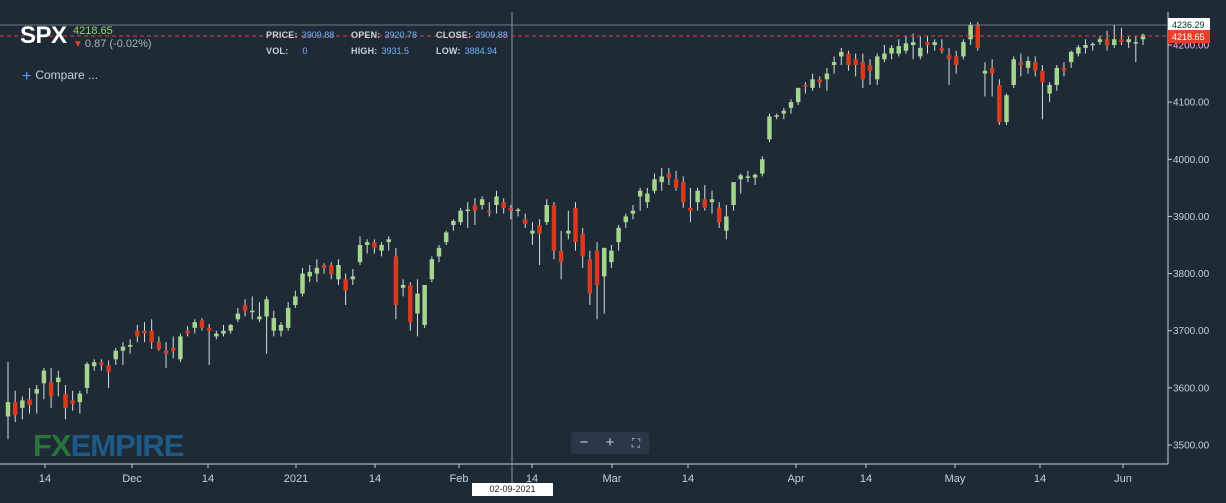 This screenshot has width=1226, height=503. What do you see at coordinates (305, 51) in the screenshot?
I see `vol-value: 0` at bounding box center [305, 51].